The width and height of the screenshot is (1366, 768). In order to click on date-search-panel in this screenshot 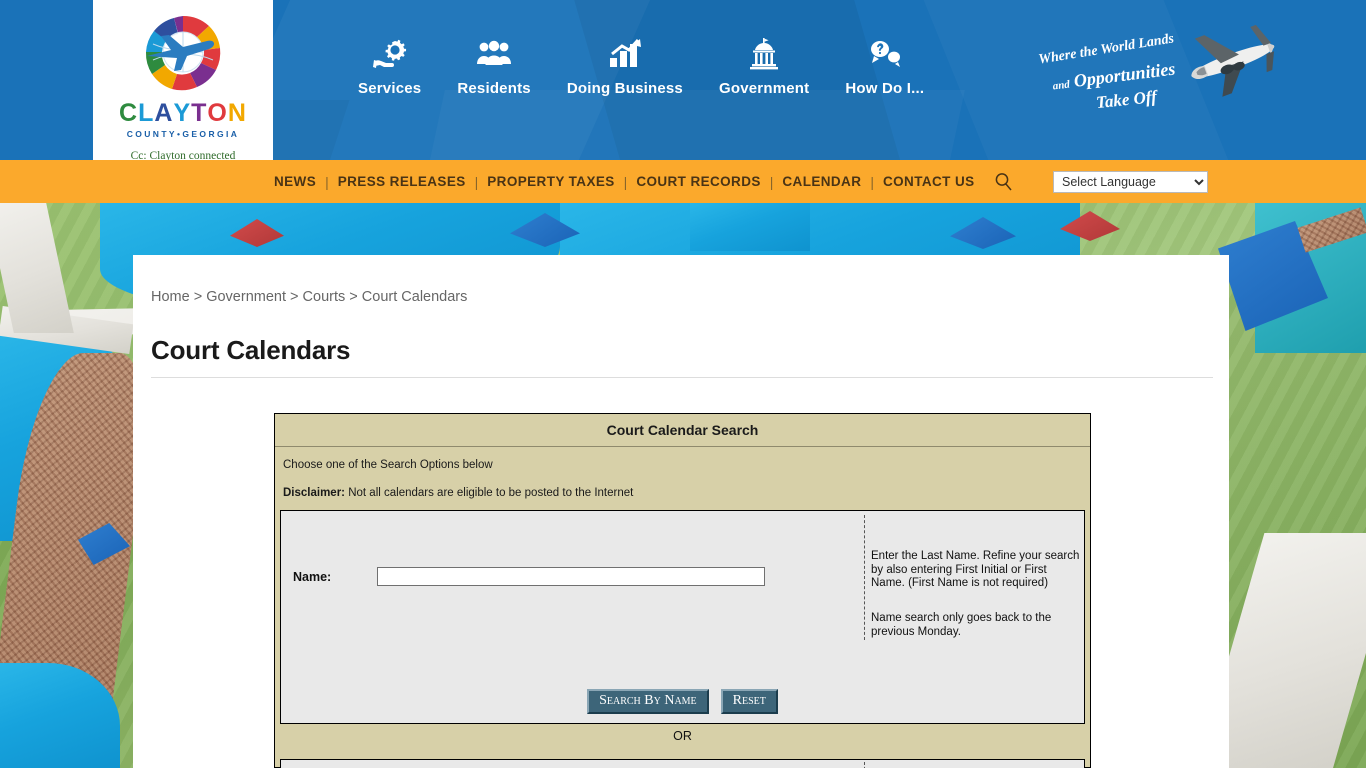, I will do `click(682, 763)`.